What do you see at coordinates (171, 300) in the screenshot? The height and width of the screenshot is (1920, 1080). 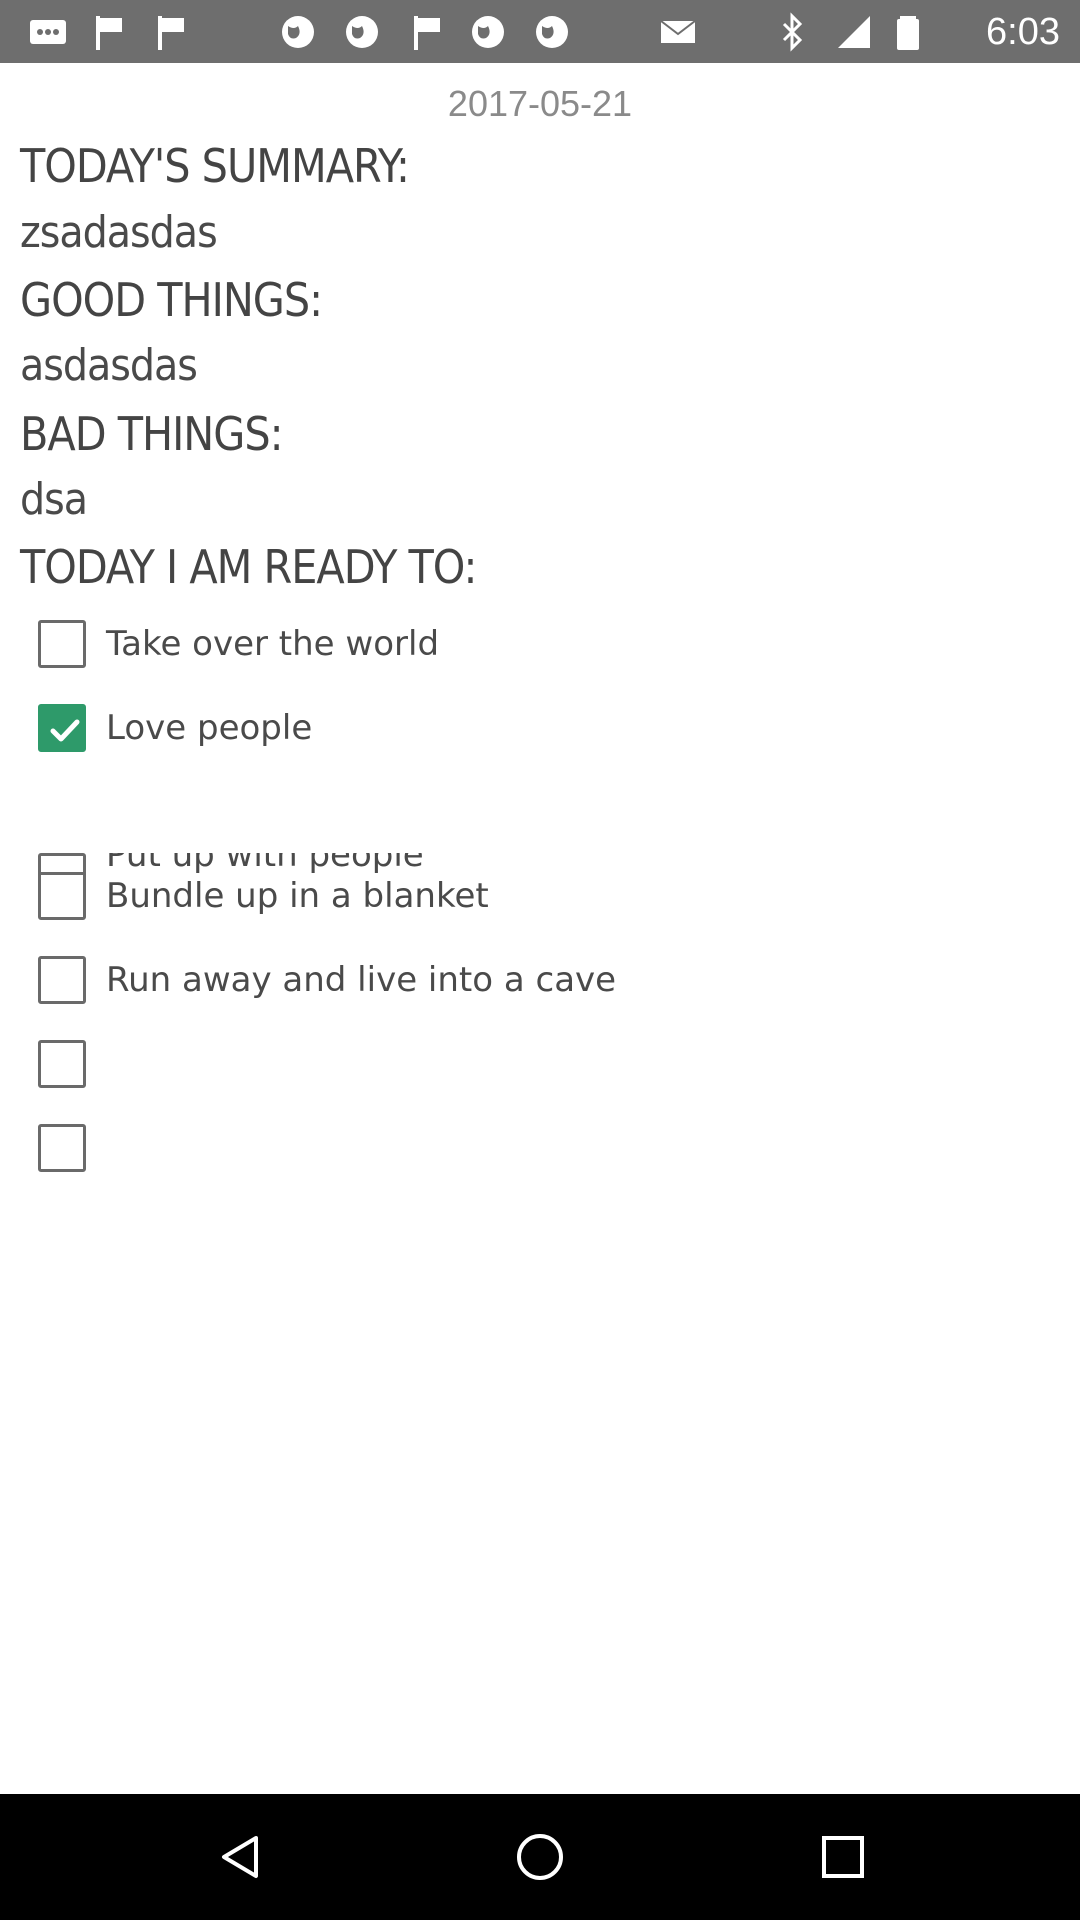 I see `good-things-heading: GOOD THINGS:` at bounding box center [171, 300].